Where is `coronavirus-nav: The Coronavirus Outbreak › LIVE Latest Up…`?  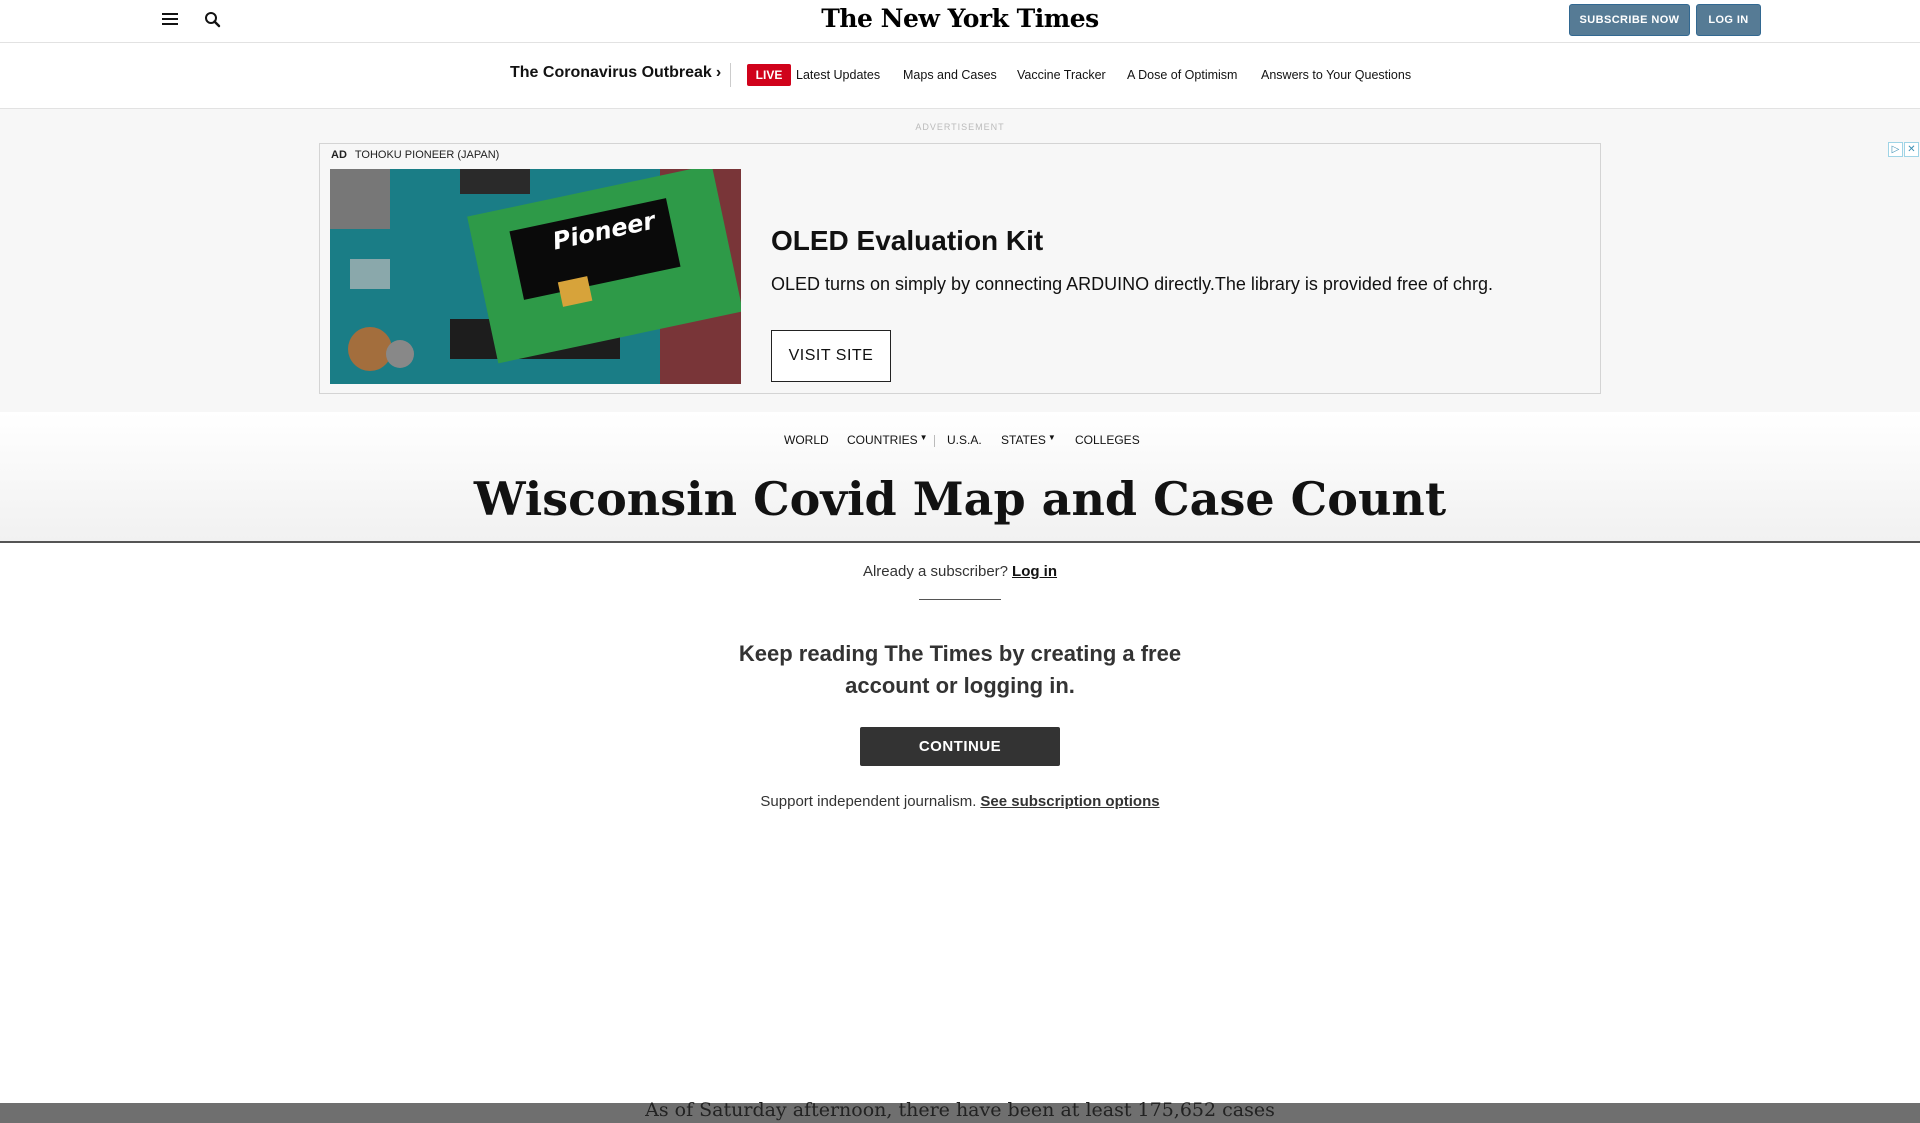
coronavirus-nav: The Coronavirus Outbreak › LIVE Latest Up… is located at coordinates (960, 76).